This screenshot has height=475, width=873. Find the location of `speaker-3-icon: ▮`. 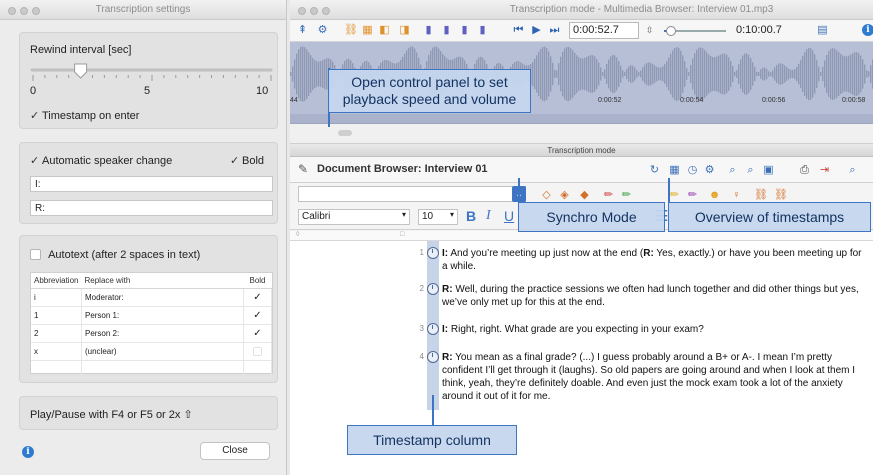

speaker-3-icon: ▮ is located at coordinates (464, 30).